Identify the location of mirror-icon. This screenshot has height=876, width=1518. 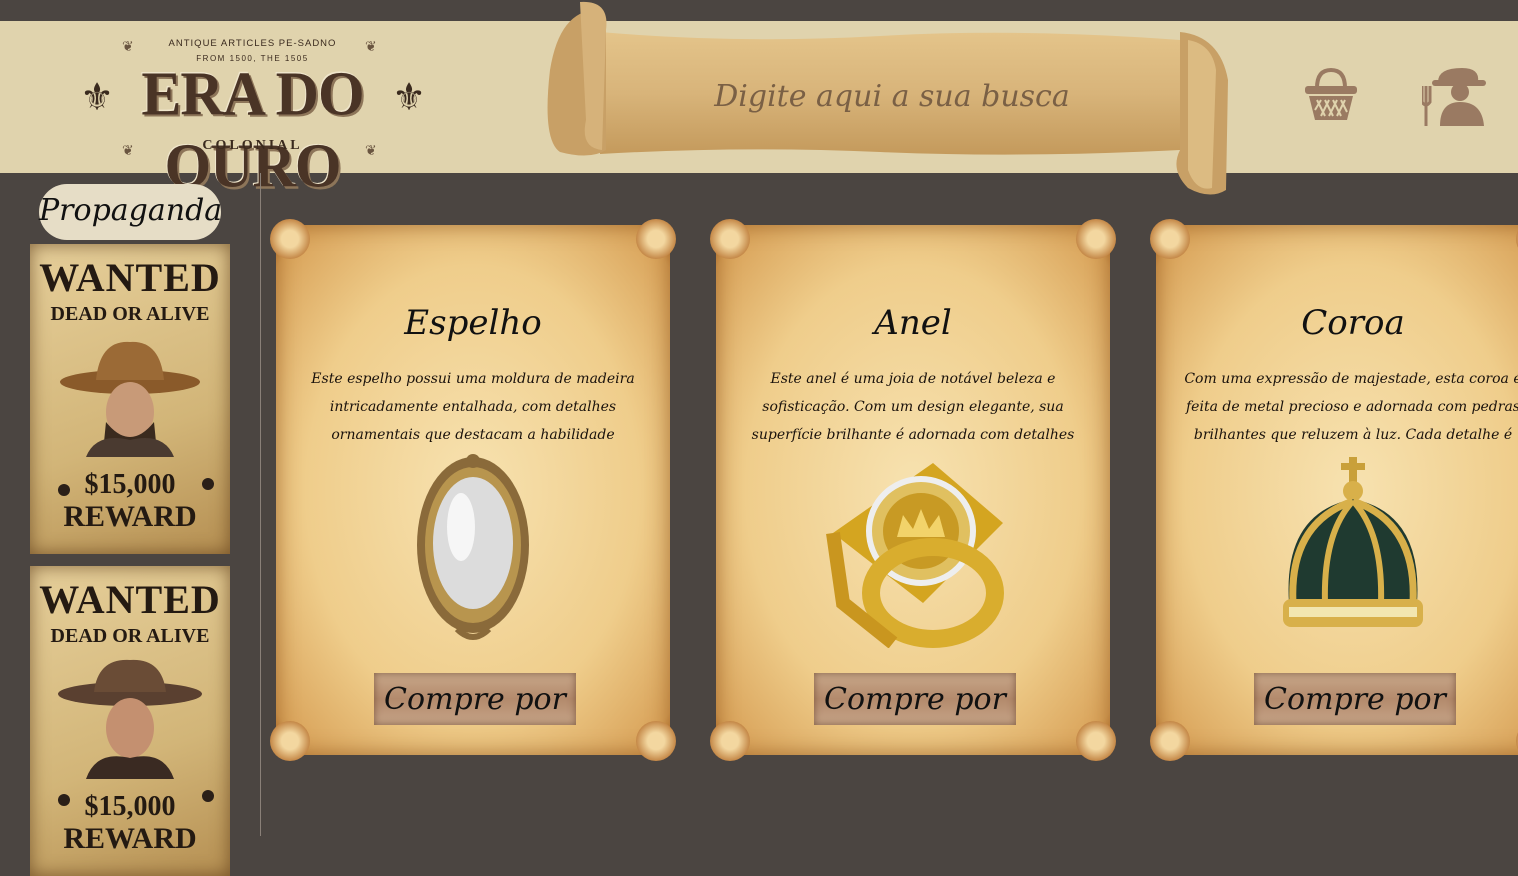
(473, 547).